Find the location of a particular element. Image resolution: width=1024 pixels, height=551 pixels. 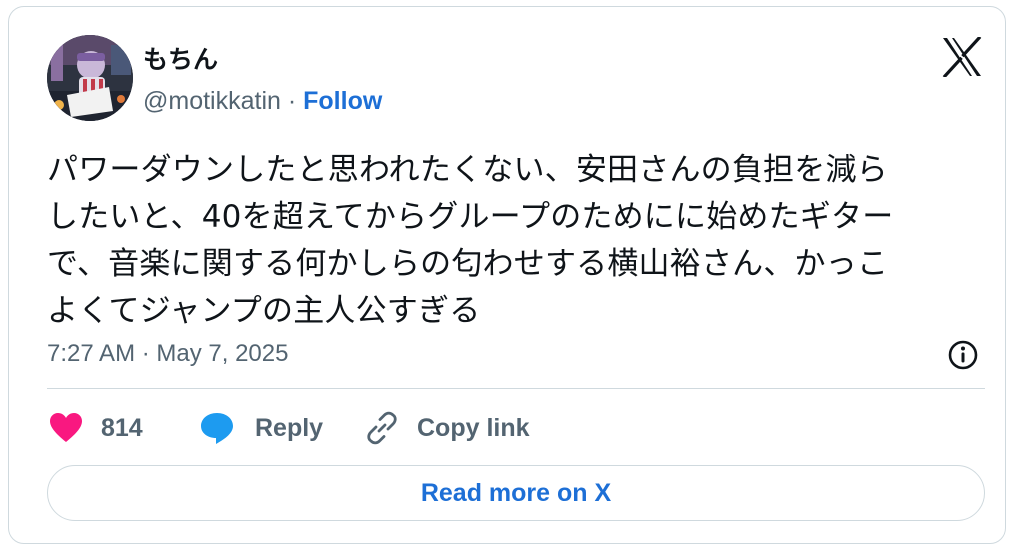

like-count: 814 is located at coordinates (122, 428).